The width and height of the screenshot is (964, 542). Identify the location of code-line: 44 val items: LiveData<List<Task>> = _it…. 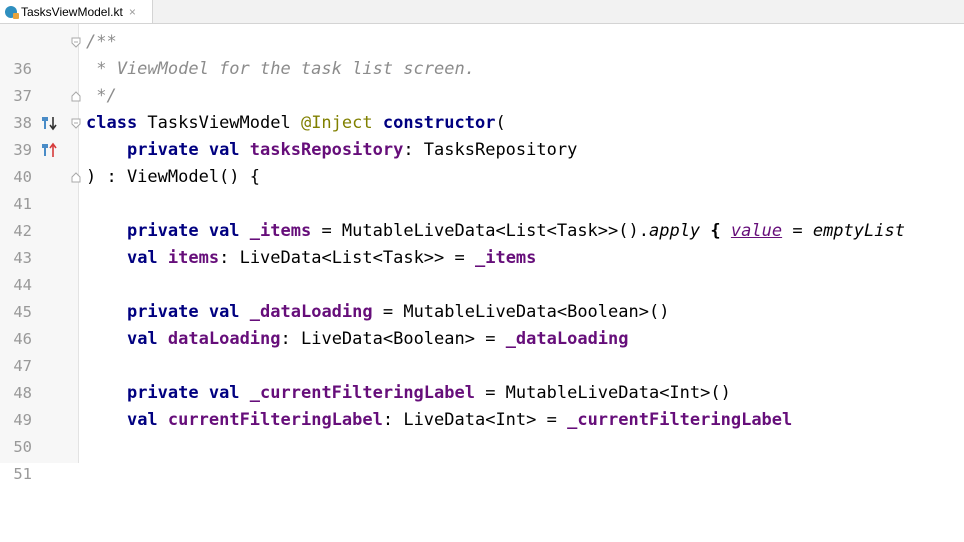
(482, 269).